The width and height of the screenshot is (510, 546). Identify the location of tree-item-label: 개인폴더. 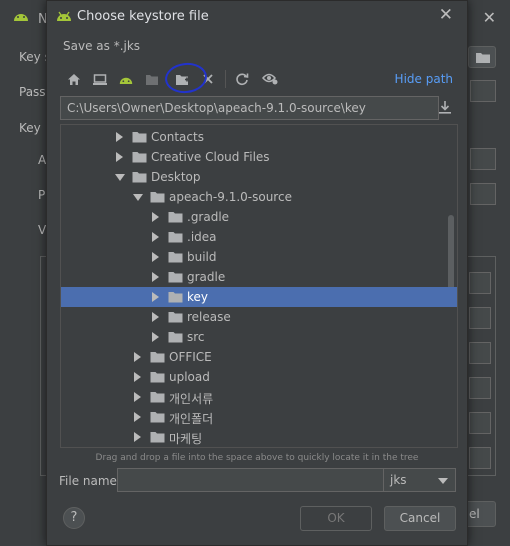
(191, 419).